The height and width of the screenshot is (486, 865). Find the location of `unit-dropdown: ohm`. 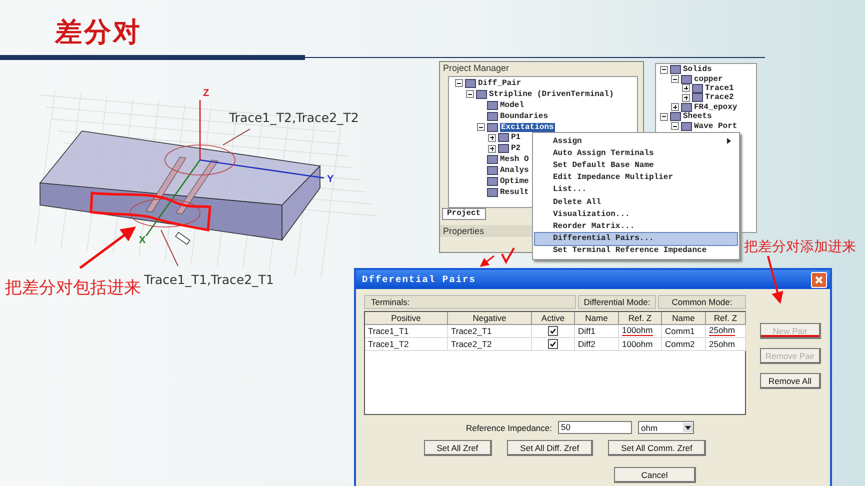

unit-dropdown: ohm is located at coordinates (666, 427).